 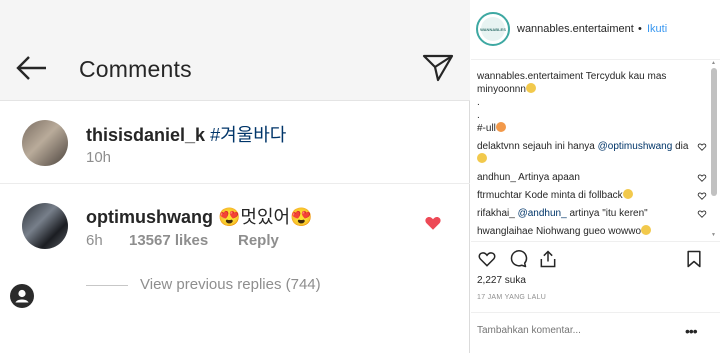 What do you see at coordinates (595, 259) in the screenshot?
I see `post-actions` at bounding box center [595, 259].